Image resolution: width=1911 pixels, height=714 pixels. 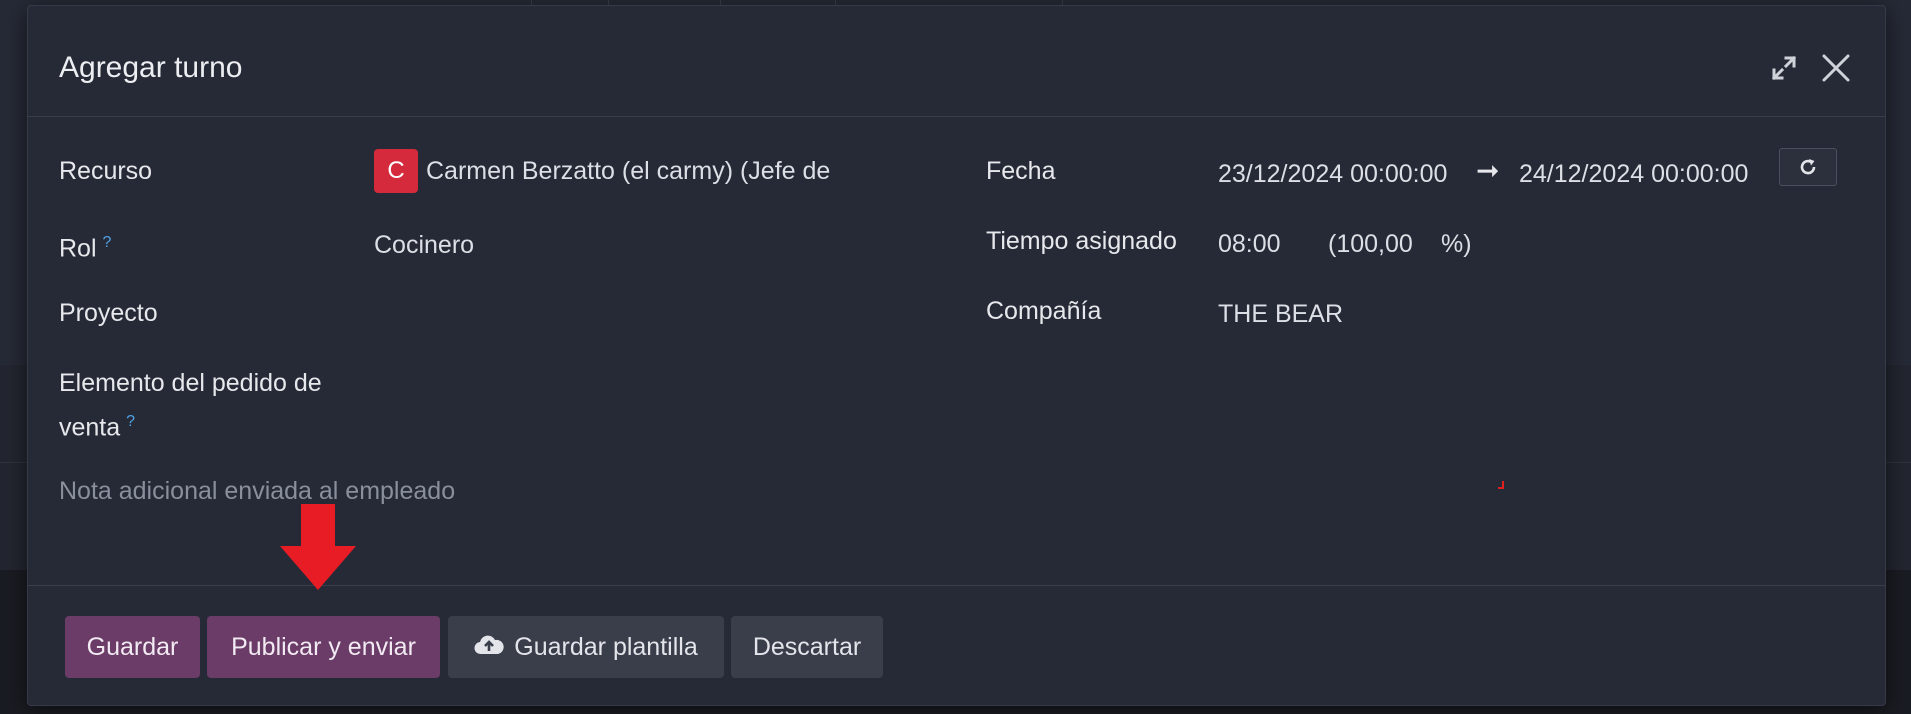 What do you see at coordinates (1081, 241) in the screenshot?
I see `allocated-time-label: Tiempo asignado` at bounding box center [1081, 241].